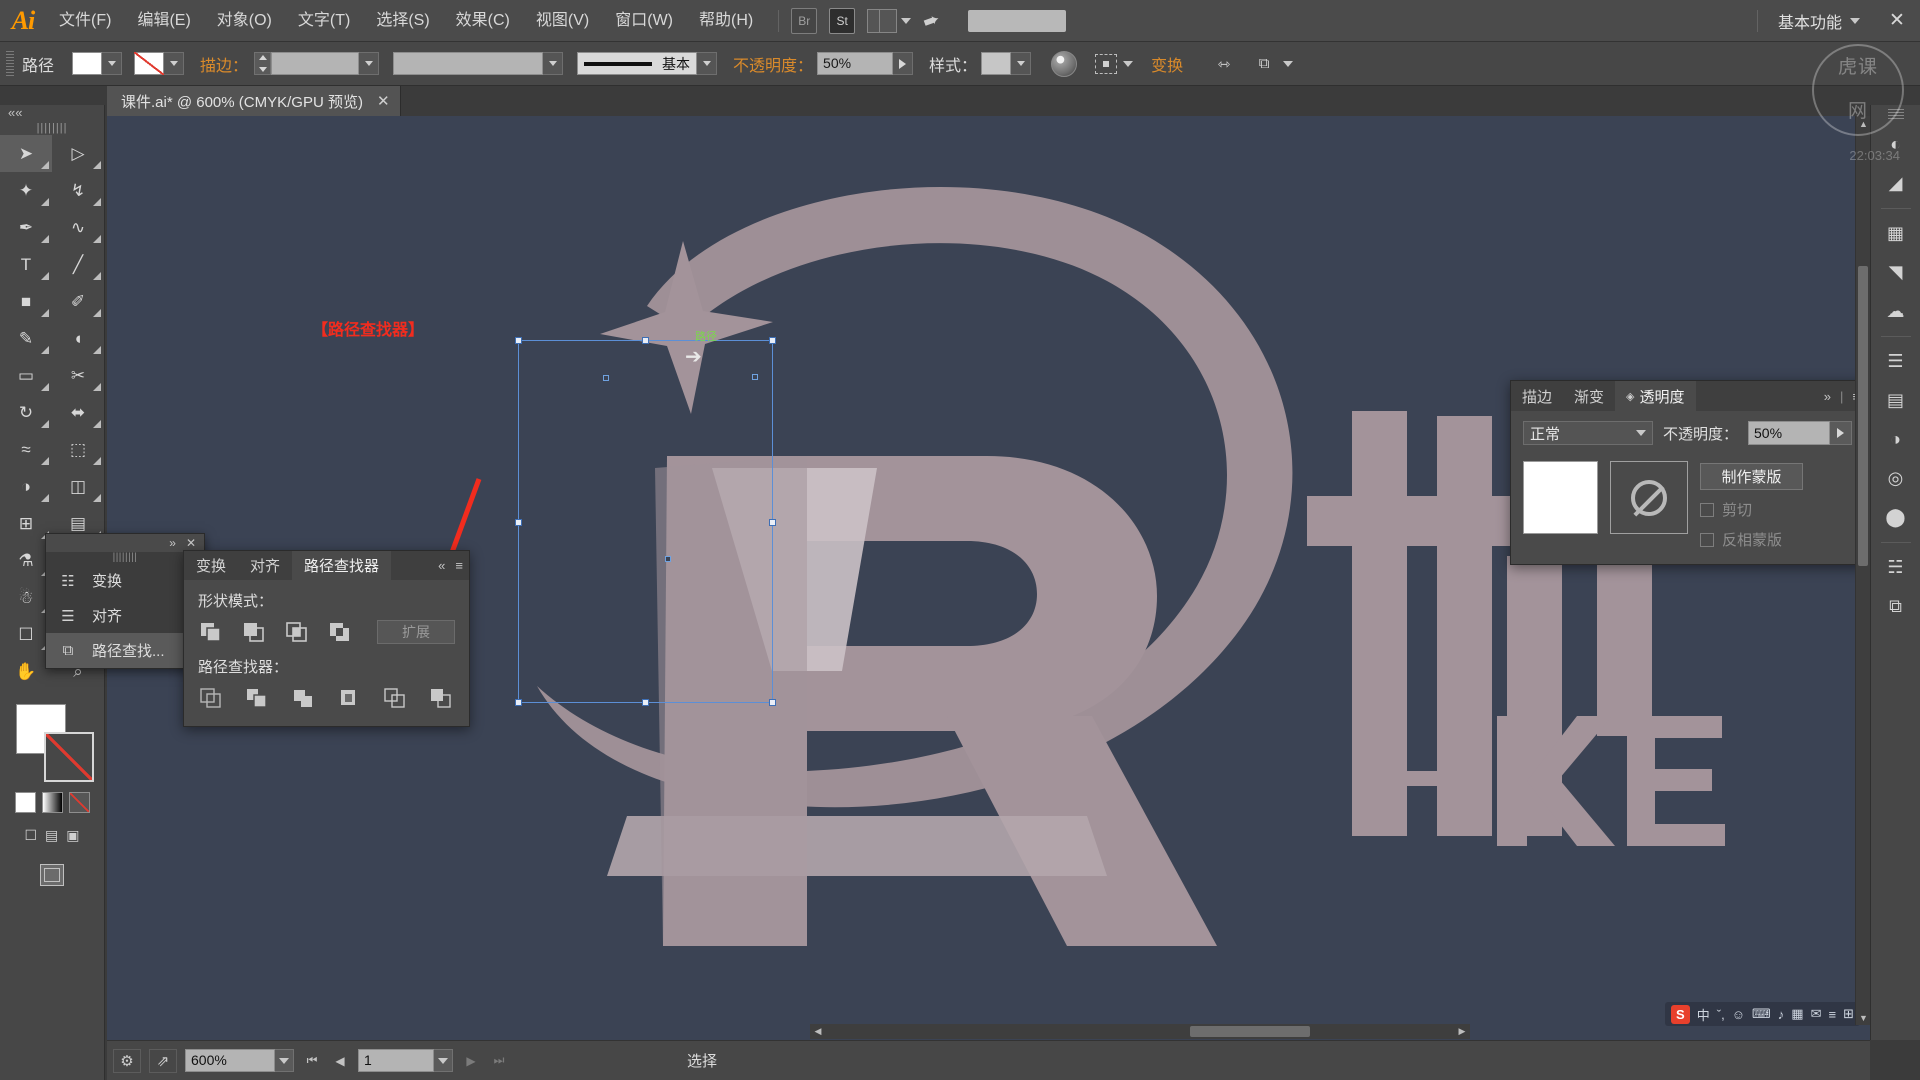 The image size is (1920, 1080). I want to click on pathfinder-panel: 变换 对齐 路径查找器 « ≡ 形状模式： 扩展 路径查找器：, so click(326, 638).